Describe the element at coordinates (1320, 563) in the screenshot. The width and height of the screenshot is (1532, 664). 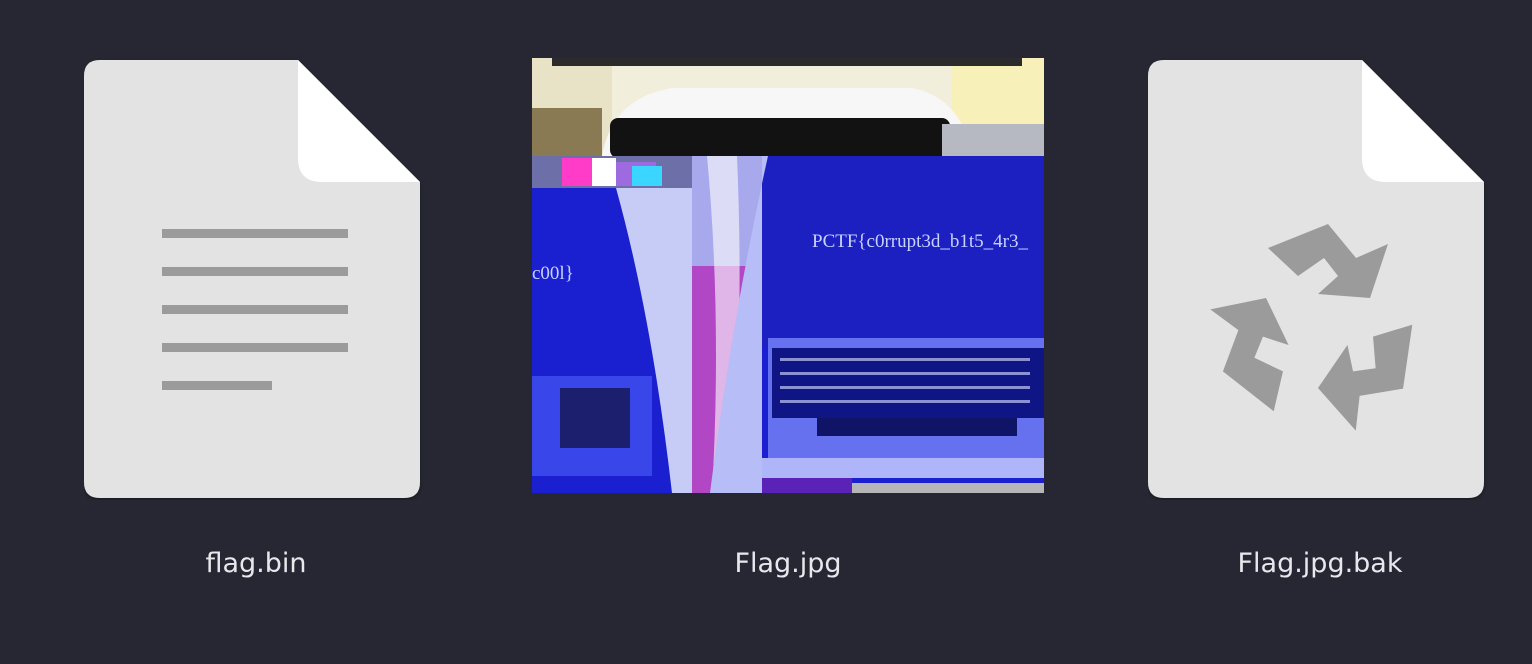
I see `file-name-label: Flag.jpg.bak` at that location.